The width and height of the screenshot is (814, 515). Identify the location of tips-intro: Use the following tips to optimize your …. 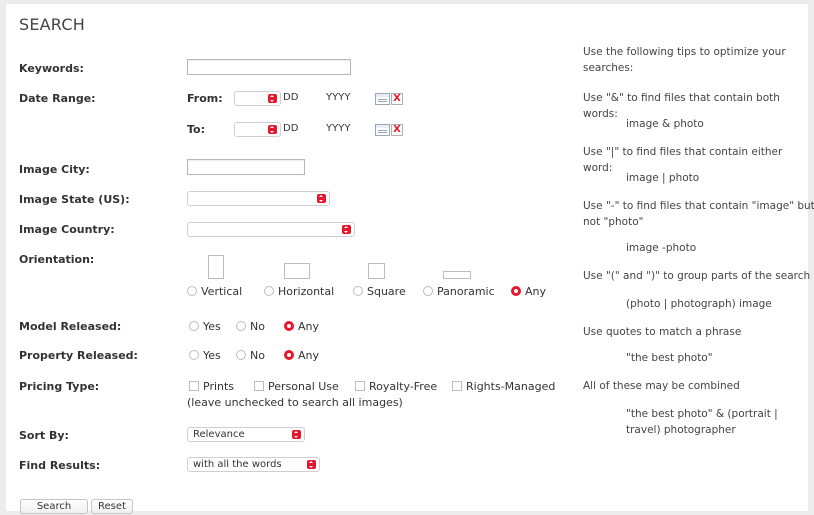
(684, 60).